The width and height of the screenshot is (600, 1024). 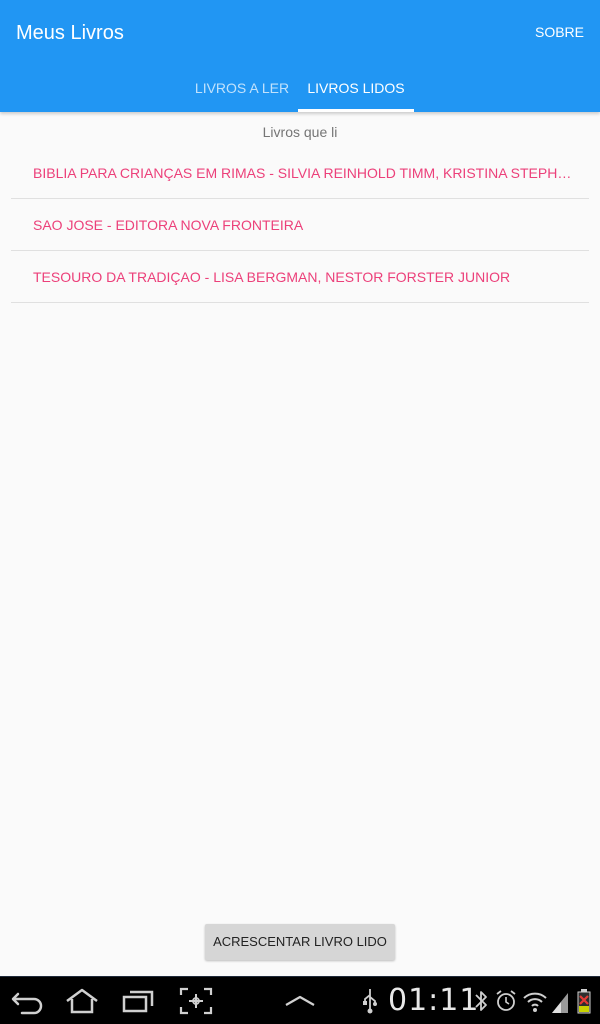 I want to click on battery-icon, so click(x=584, y=1001).